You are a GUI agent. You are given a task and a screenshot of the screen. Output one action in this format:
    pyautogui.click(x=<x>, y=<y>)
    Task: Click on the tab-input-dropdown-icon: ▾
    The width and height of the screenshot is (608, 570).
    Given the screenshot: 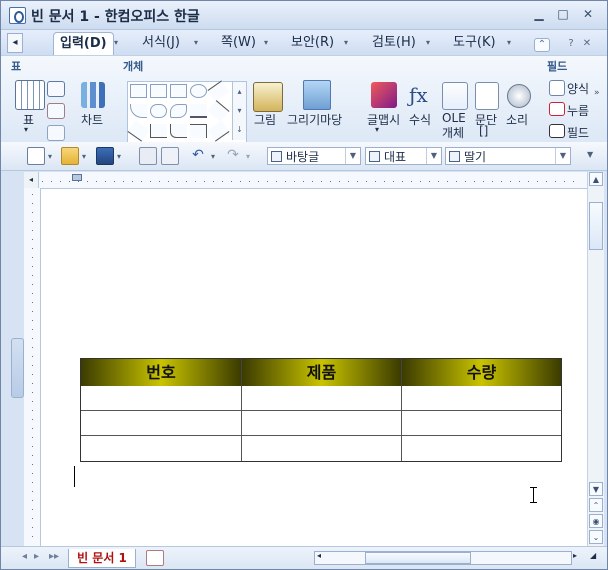 What is the action you would take?
    pyautogui.click(x=116, y=42)
    